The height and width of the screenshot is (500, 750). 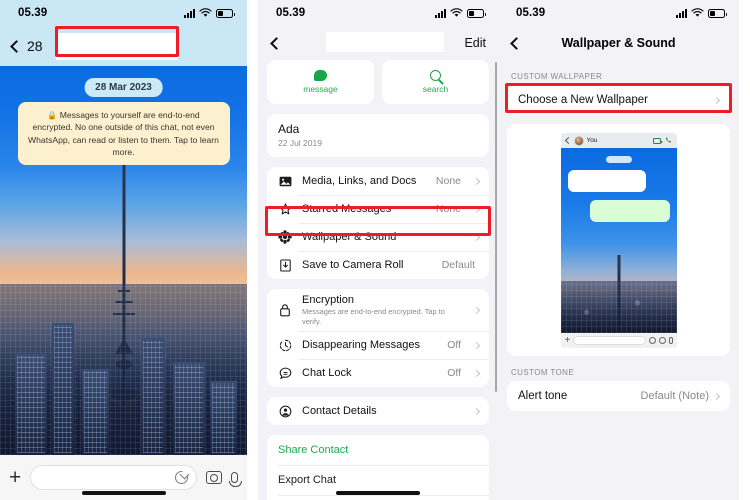 What do you see at coordinates (328, 300) in the screenshot?
I see `row-label: Encryption` at bounding box center [328, 300].